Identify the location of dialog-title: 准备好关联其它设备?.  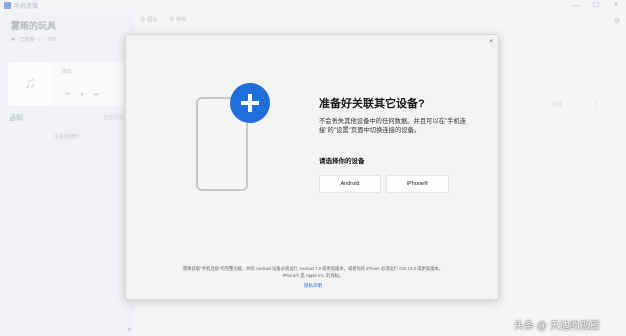
(372, 104).